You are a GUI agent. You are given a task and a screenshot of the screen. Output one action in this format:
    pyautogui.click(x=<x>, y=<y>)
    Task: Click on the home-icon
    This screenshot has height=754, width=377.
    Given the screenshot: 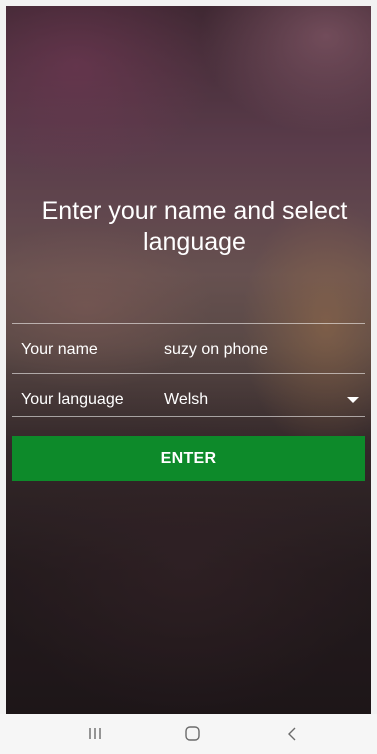 What is the action you would take?
    pyautogui.click(x=192, y=733)
    